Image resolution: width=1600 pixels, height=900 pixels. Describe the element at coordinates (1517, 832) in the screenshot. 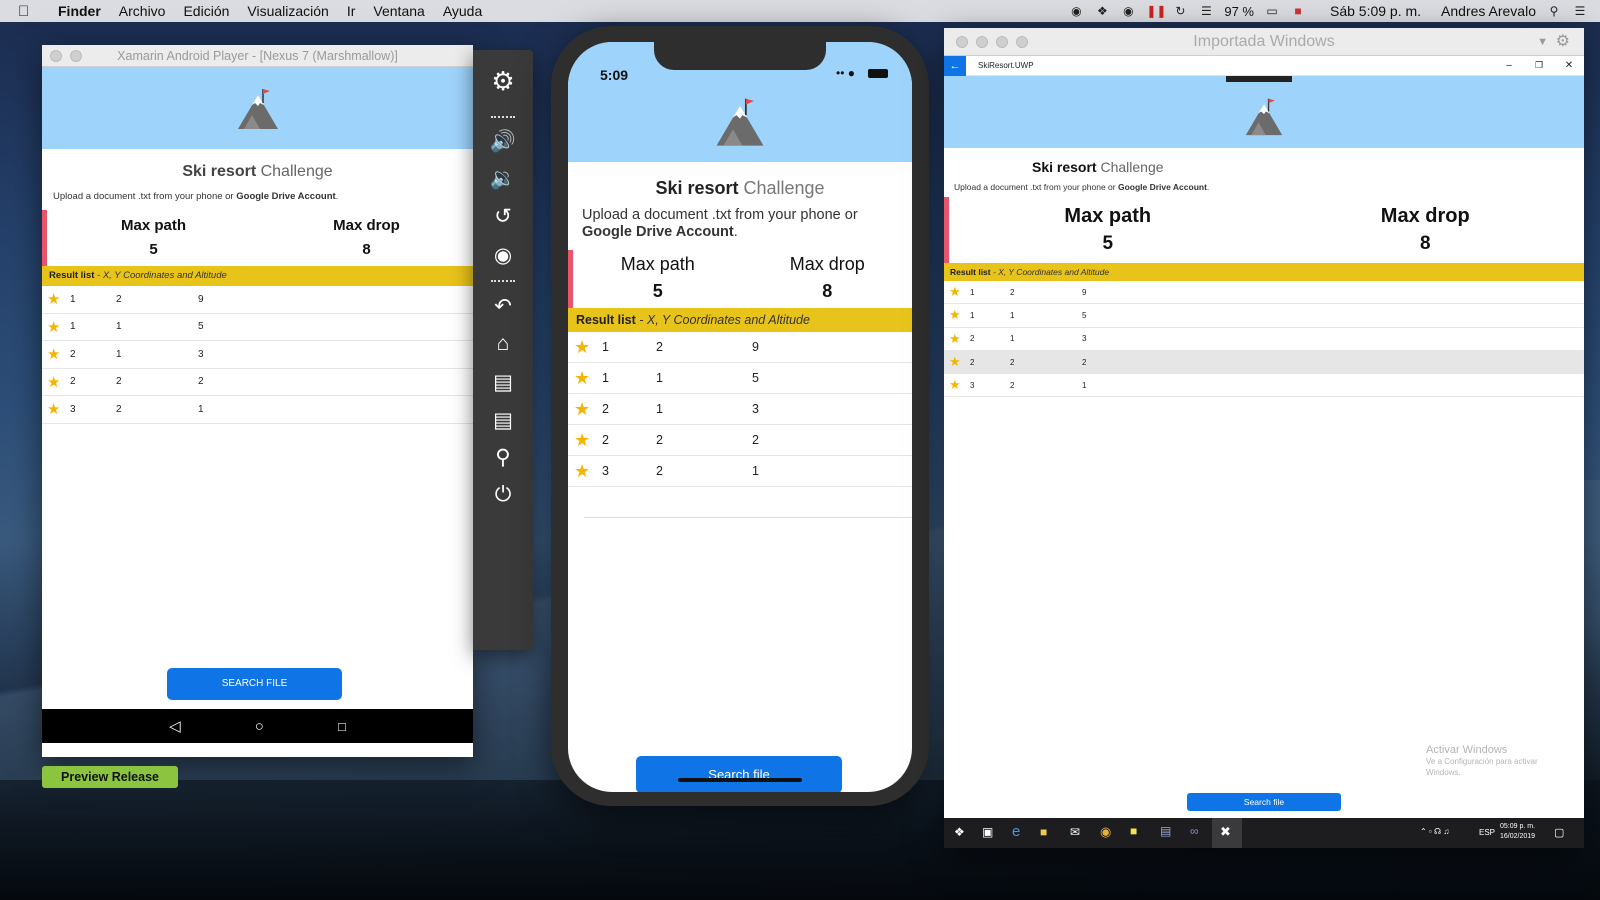

I see `taskbar-clock: 05:09 p. m. 16/02/2019` at that location.